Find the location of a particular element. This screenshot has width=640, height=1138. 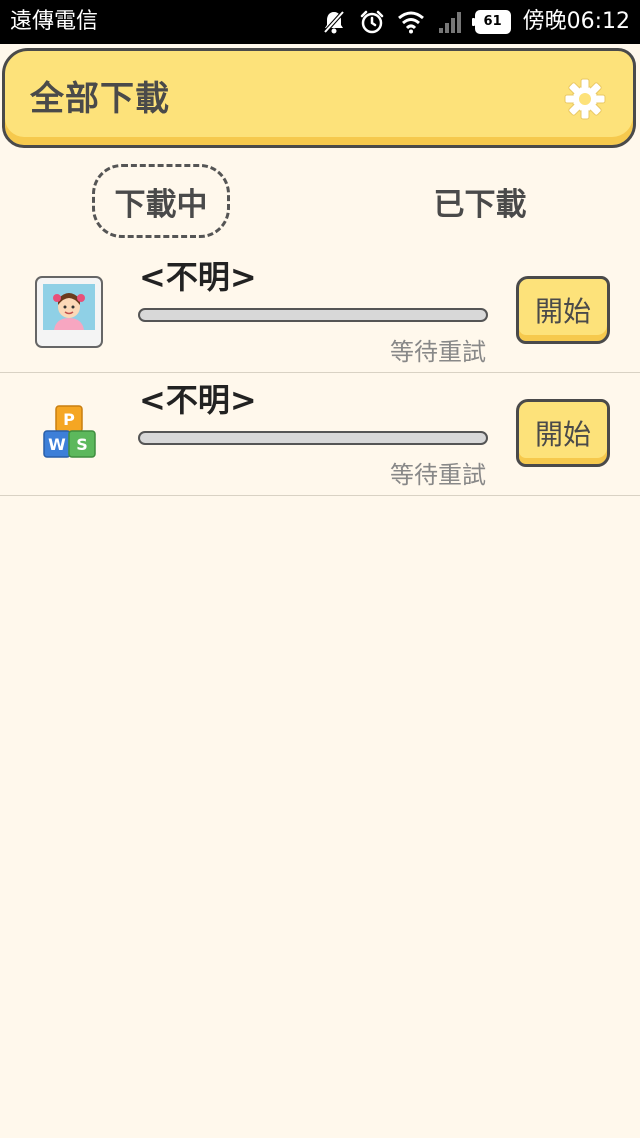

tab-downloading: 下載中 is located at coordinates (161, 201).